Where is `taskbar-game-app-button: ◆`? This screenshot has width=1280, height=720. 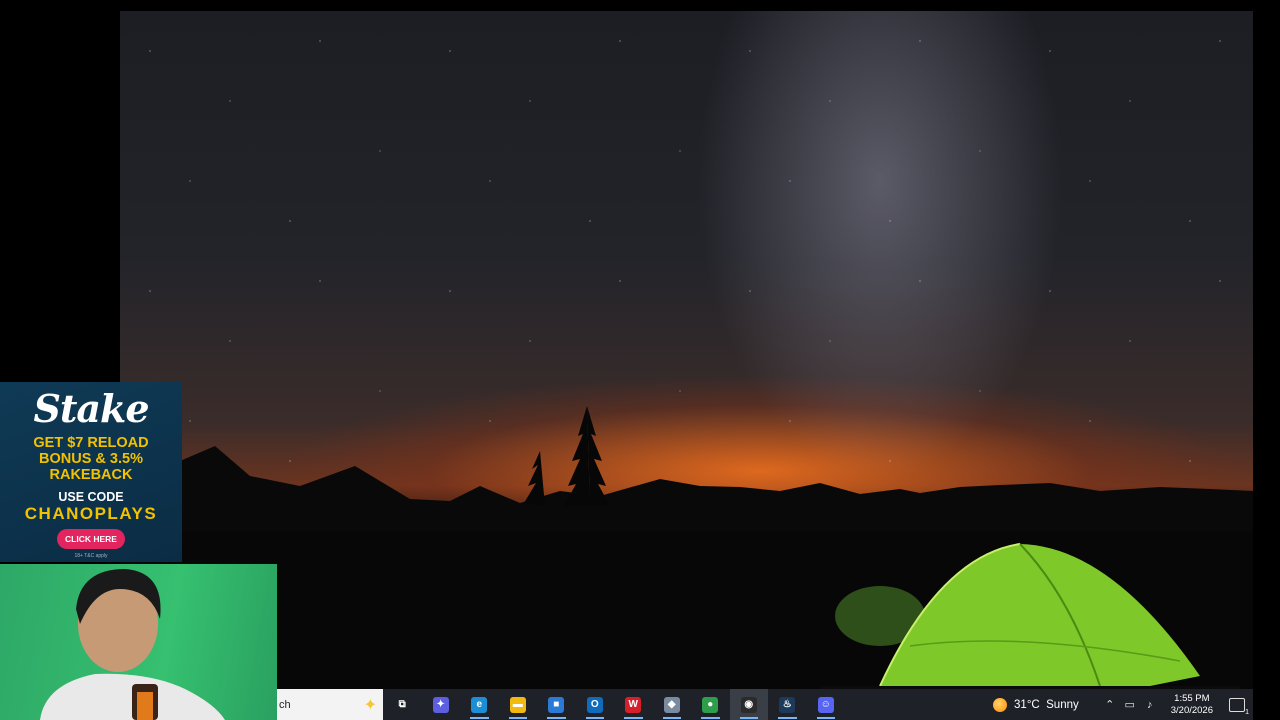 taskbar-game-app-button: ◆ is located at coordinates (672, 704).